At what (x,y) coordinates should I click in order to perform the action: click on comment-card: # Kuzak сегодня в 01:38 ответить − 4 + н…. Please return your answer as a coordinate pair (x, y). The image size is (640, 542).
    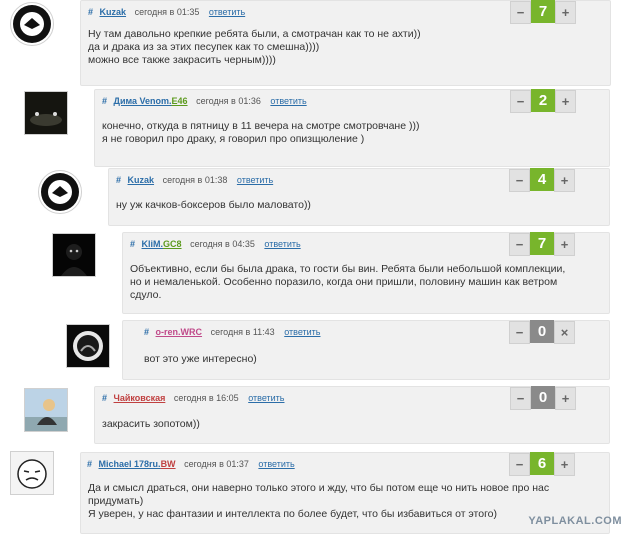
    Looking at the image, I should click on (359, 197).